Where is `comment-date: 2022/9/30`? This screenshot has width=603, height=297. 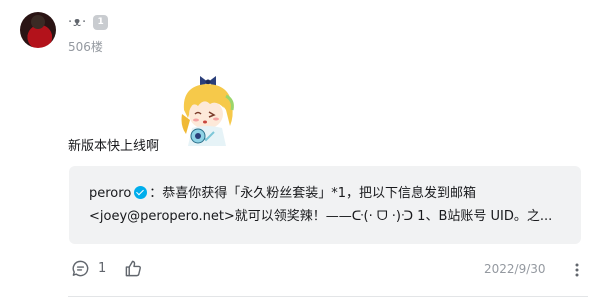 comment-date: 2022/9/30 is located at coordinates (515, 269).